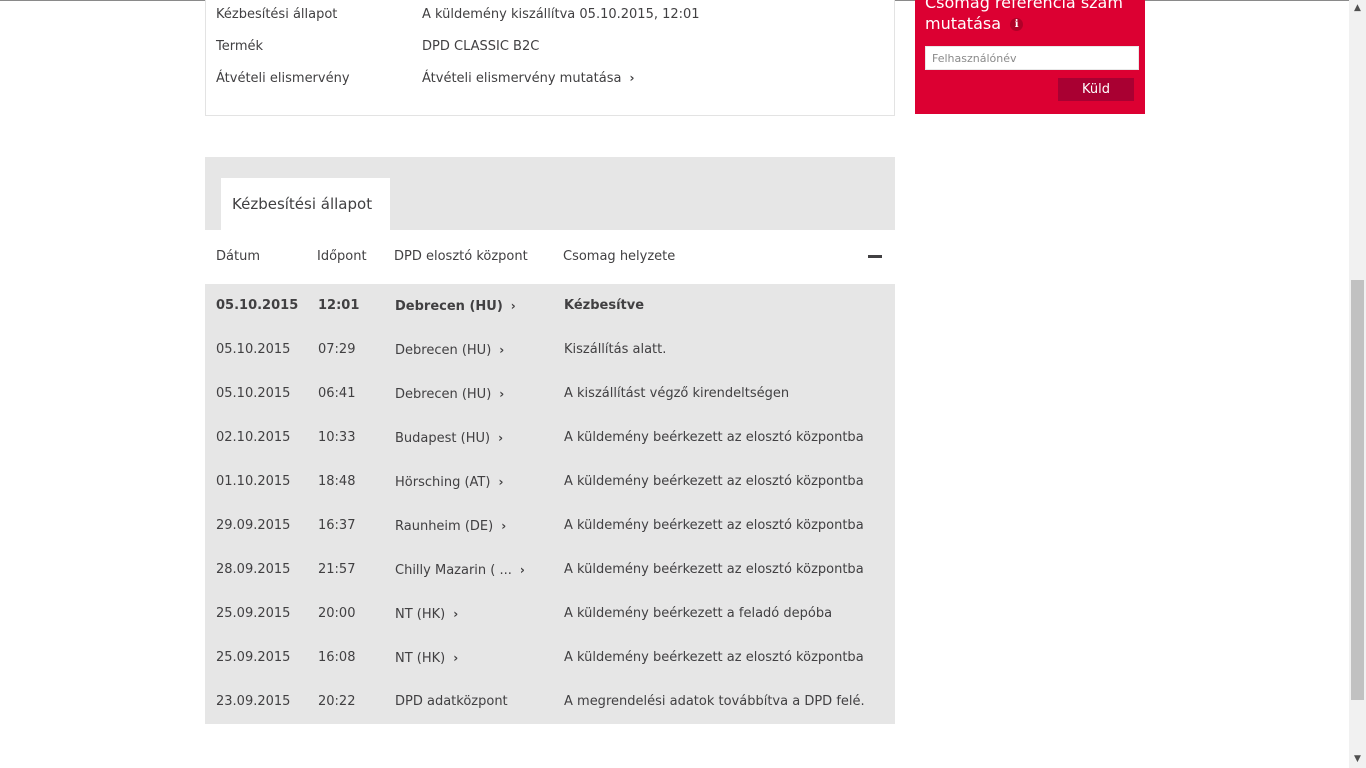 This screenshot has height=768, width=1366. Describe the element at coordinates (255, 702) in the screenshot. I see `cell-date: 23.09.2015` at that location.